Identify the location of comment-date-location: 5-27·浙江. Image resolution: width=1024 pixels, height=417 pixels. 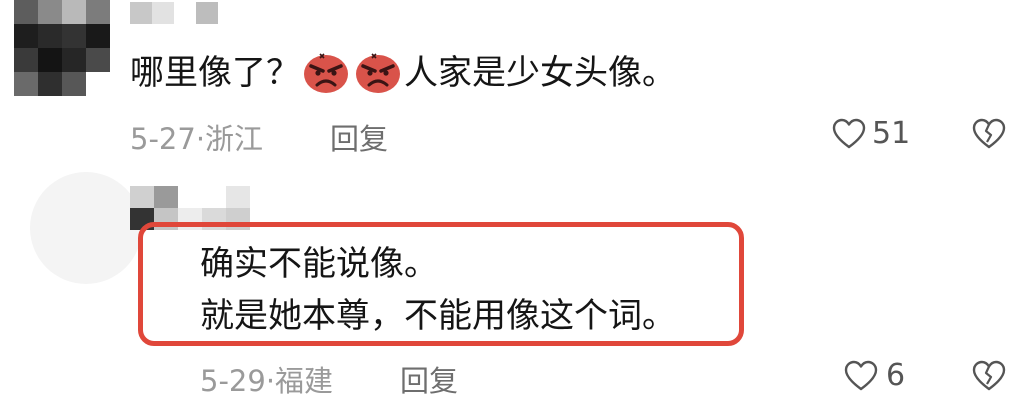
(197, 139).